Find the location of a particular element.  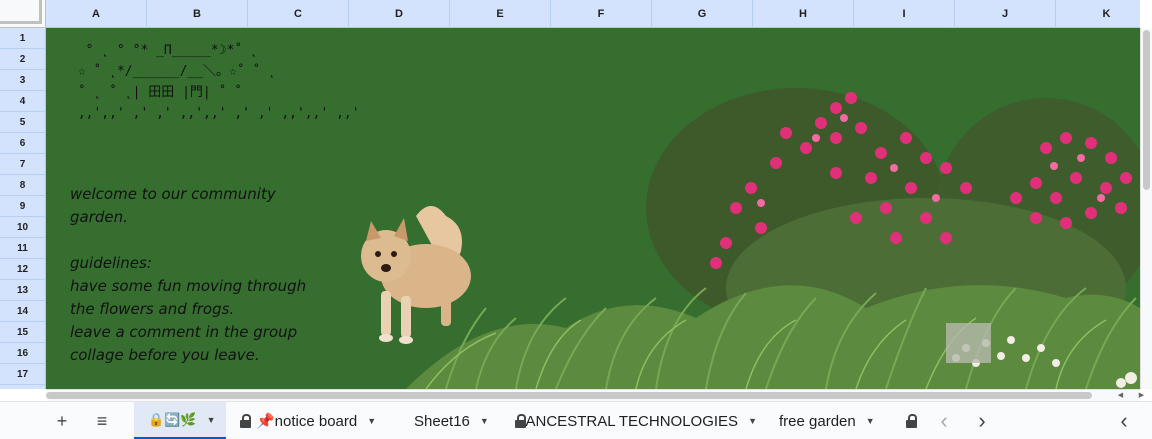

row-header: 11 is located at coordinates (22, 248).